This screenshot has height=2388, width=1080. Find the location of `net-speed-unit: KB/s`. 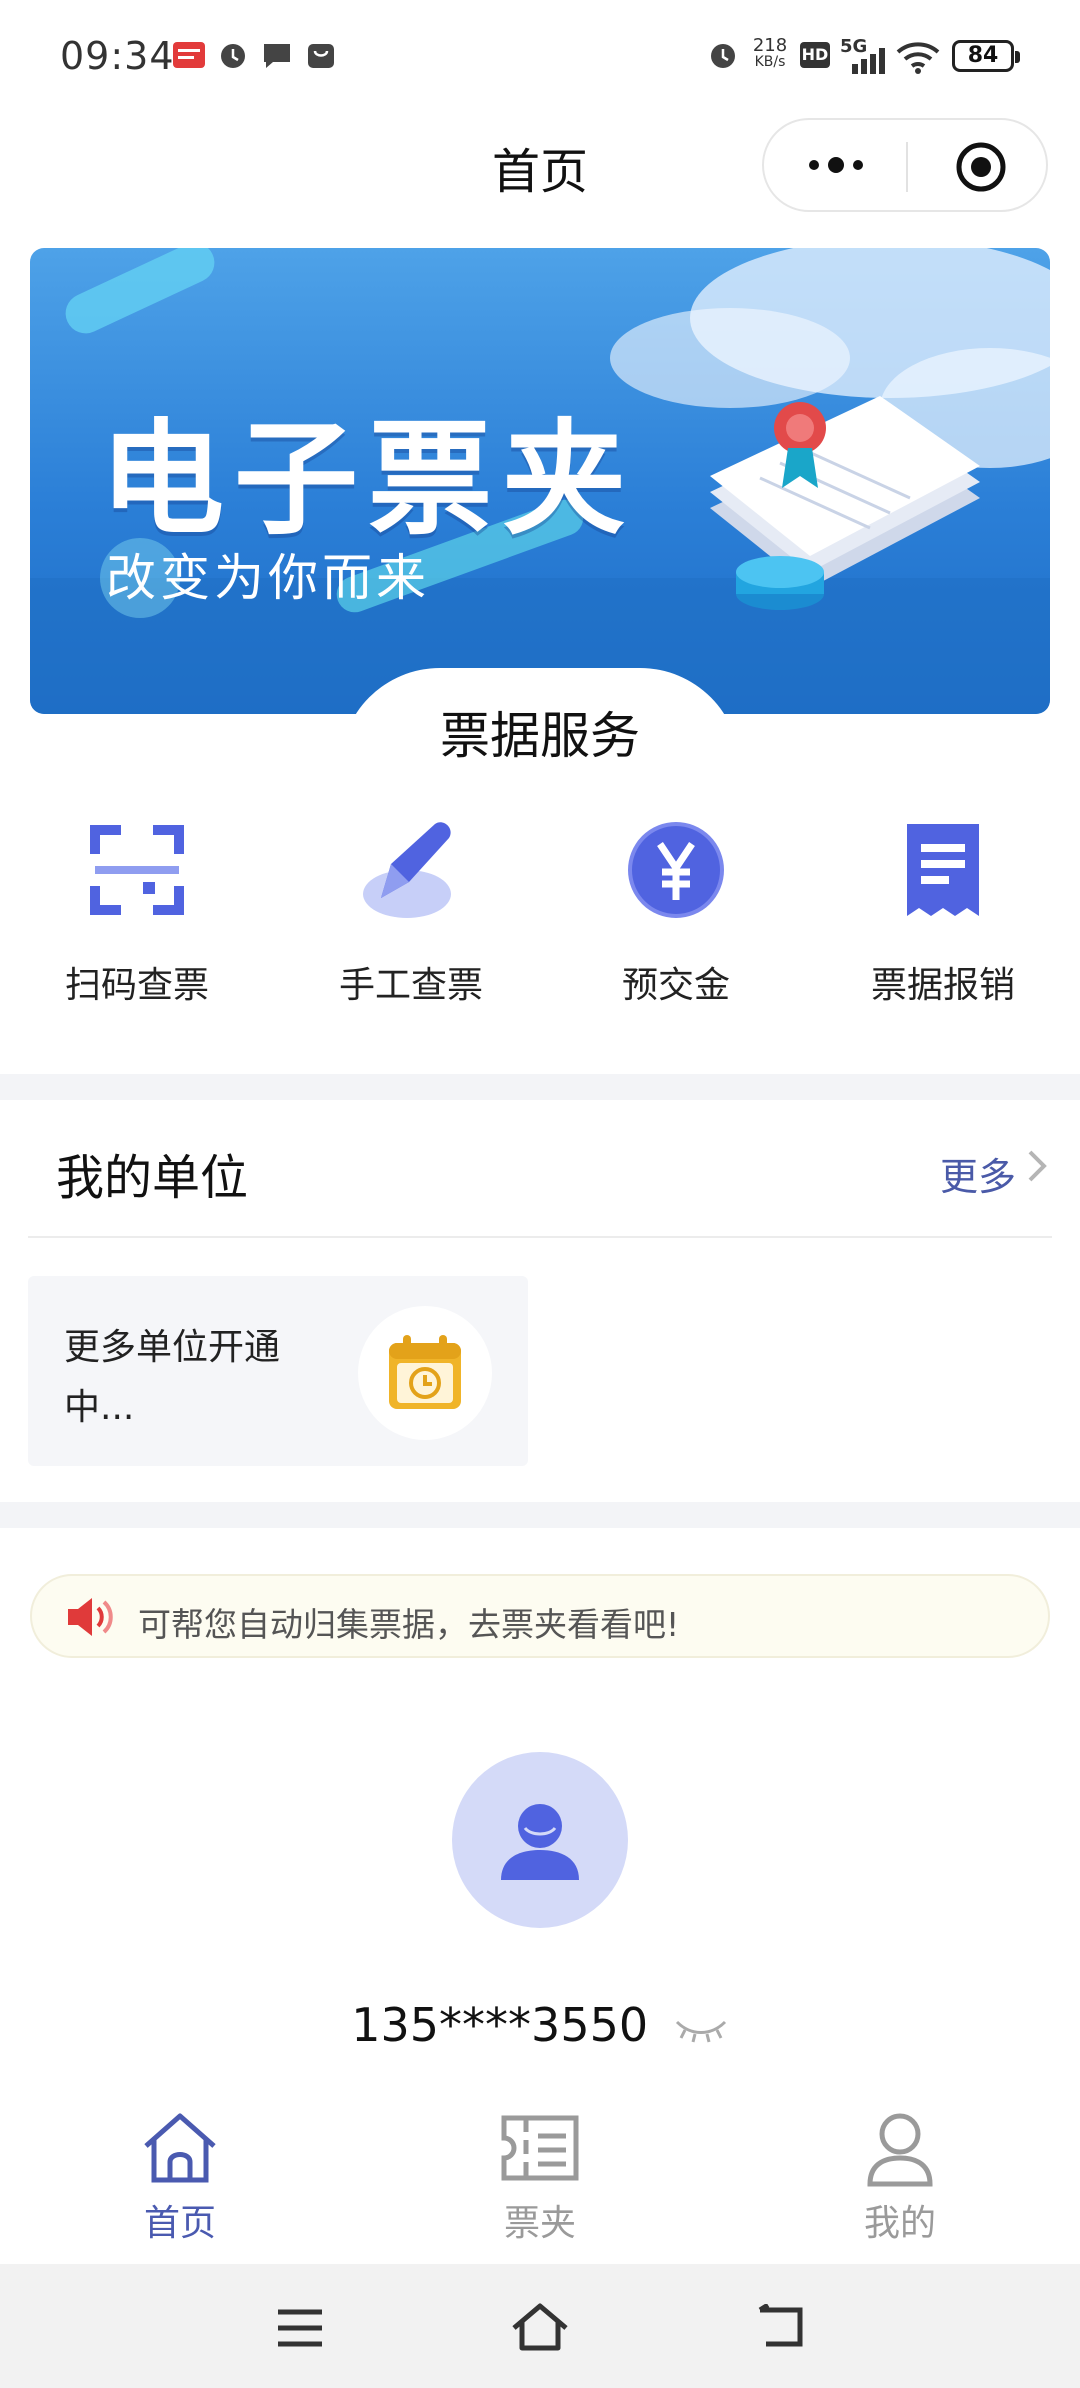

net-speed-unit: KB/s is located at coordinates (770, 62).